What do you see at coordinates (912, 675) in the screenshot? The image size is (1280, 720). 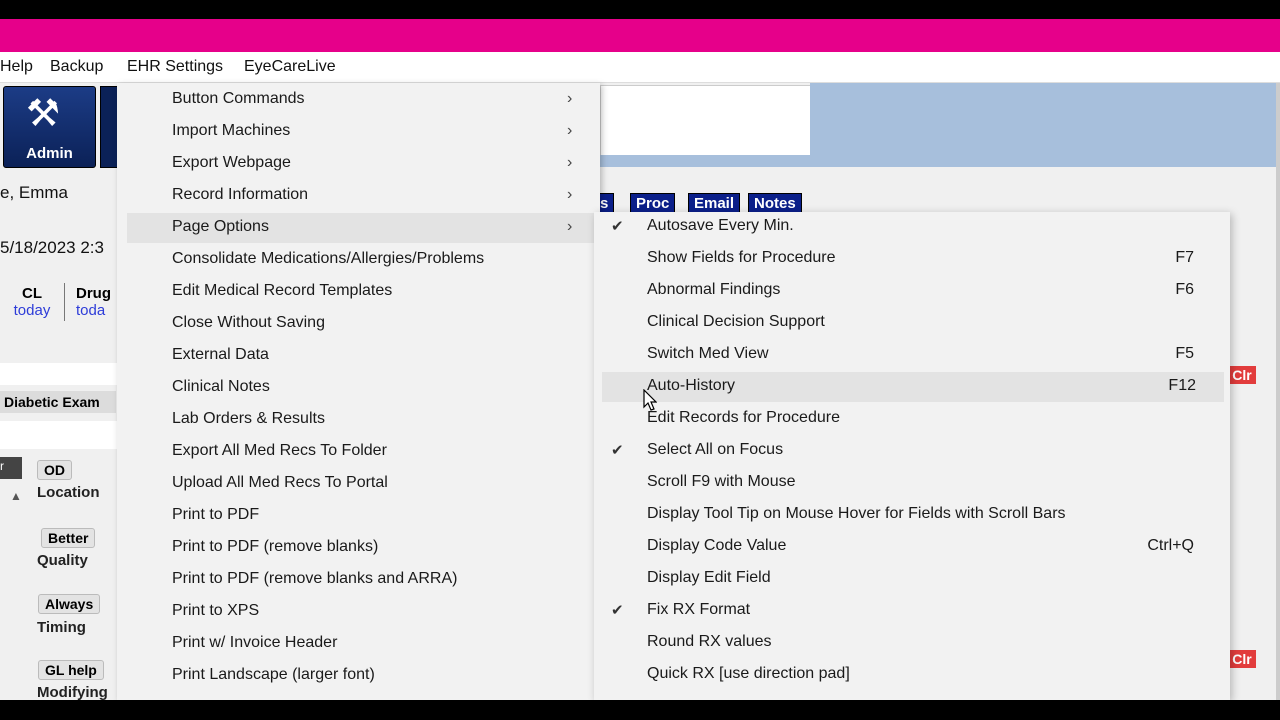 I see `submenu-item-quick-rx: Quick RX [use direction pad]` at bounding box center [912, 675].